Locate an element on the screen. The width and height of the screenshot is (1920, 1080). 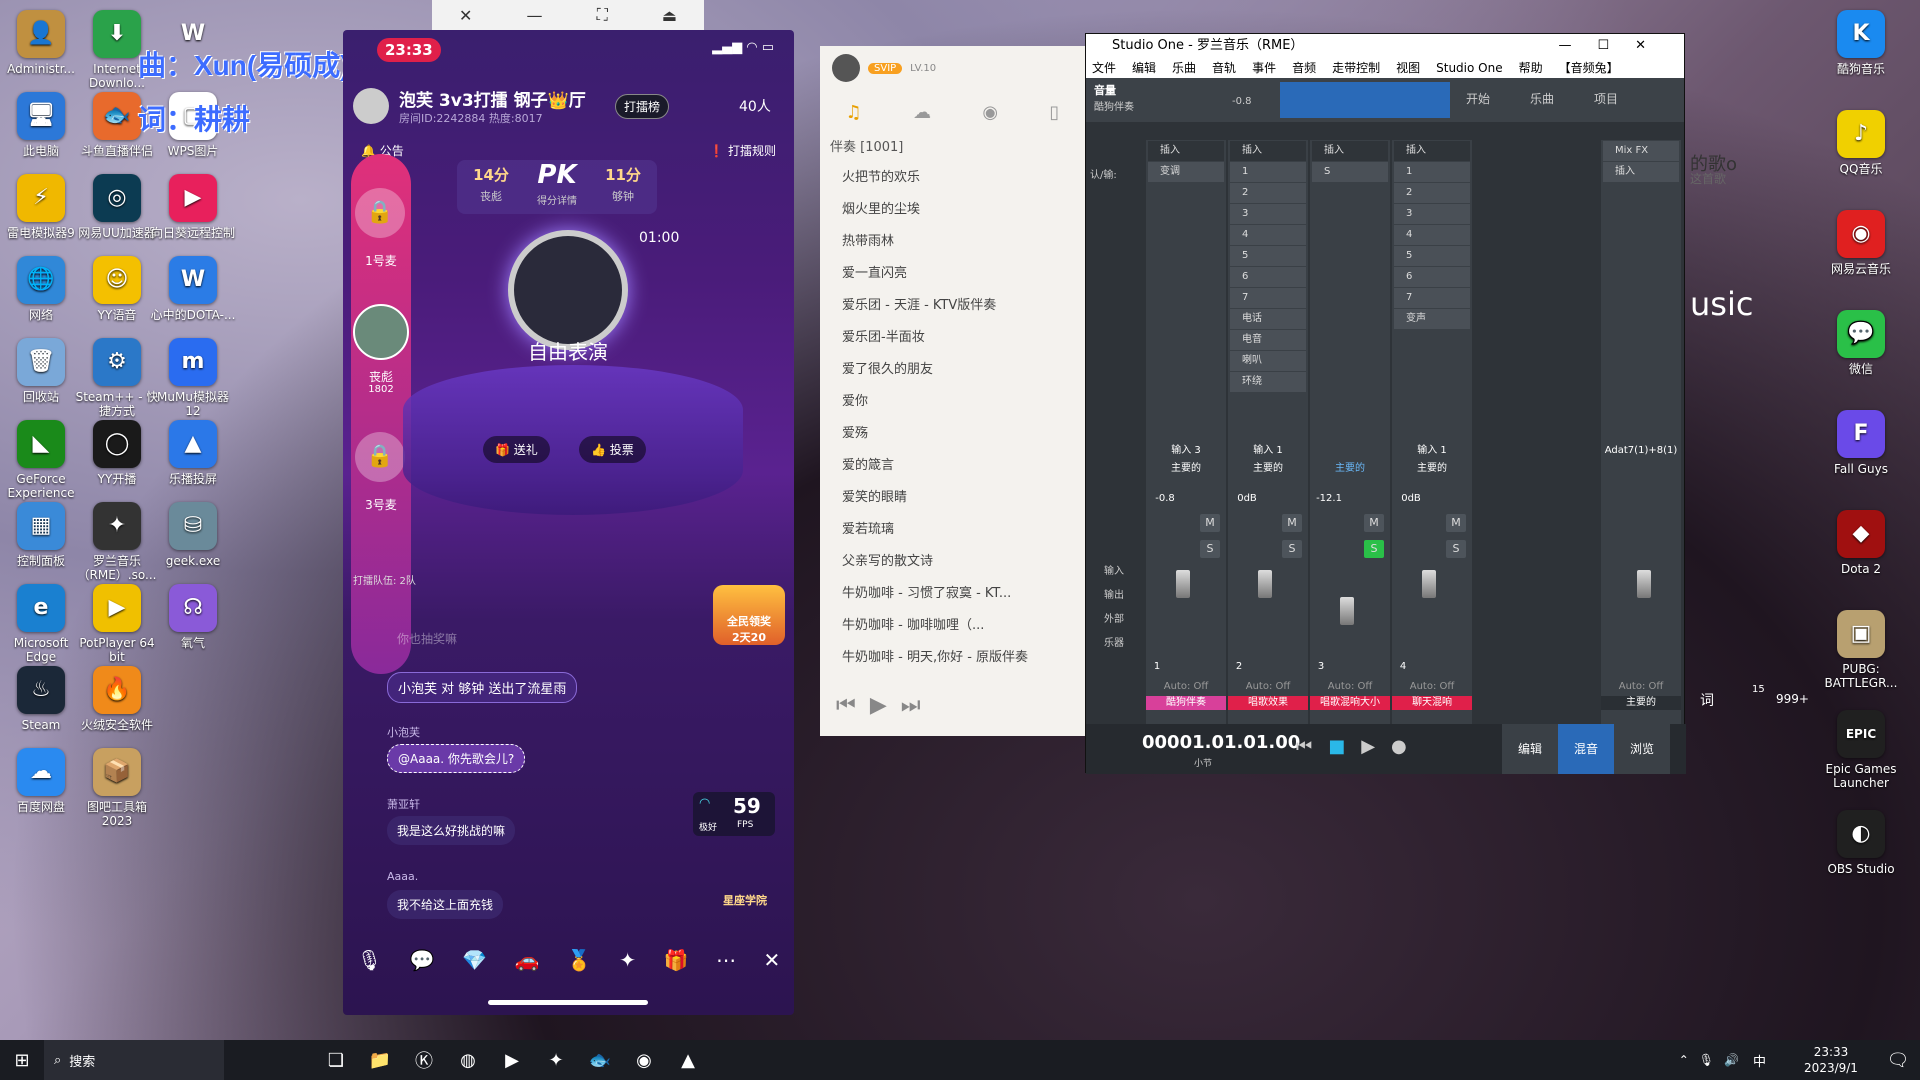
list-item: 爱乐团-半面妆 is located at coordinates (952, 338).